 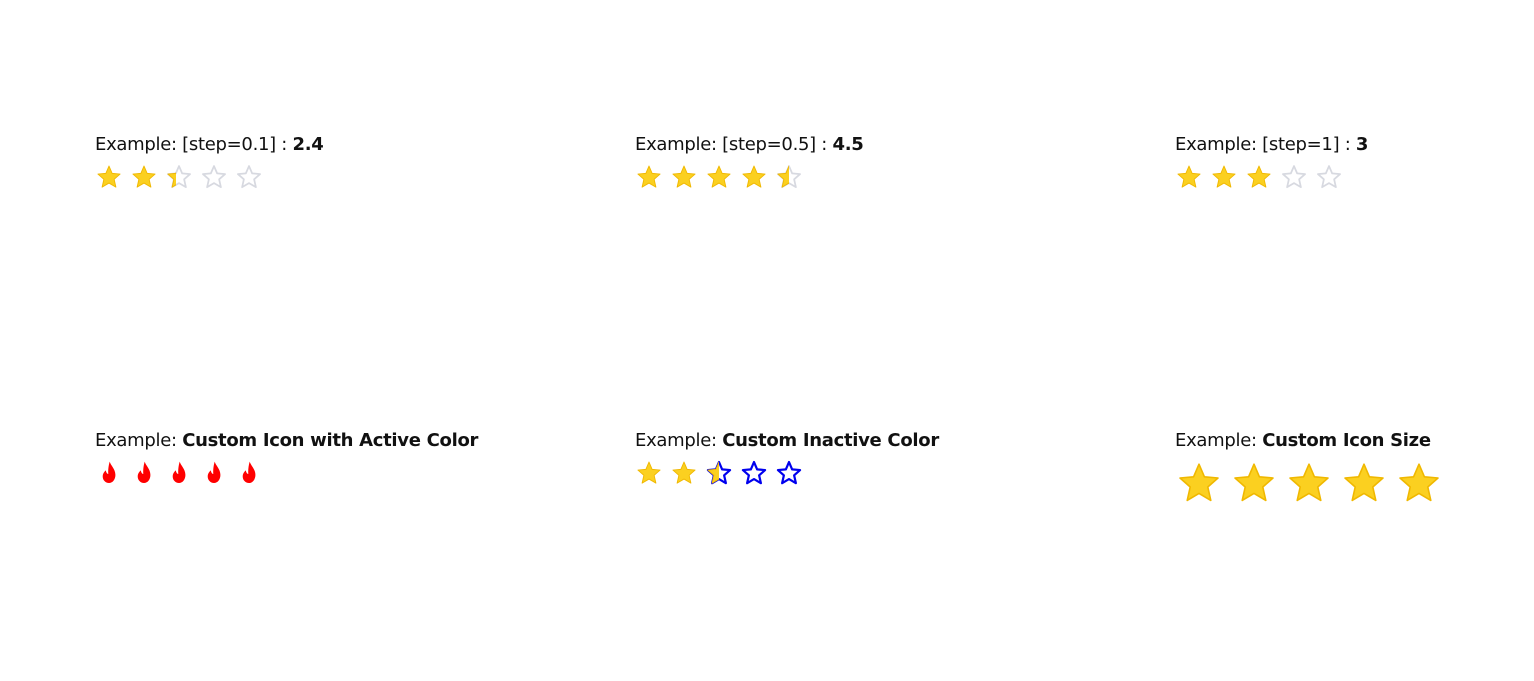 What do you see at coordinates (1265, 144) in the screenshot?
I see `label-prefix: Example: [step=1] :` at bounding box center [1265, 144].